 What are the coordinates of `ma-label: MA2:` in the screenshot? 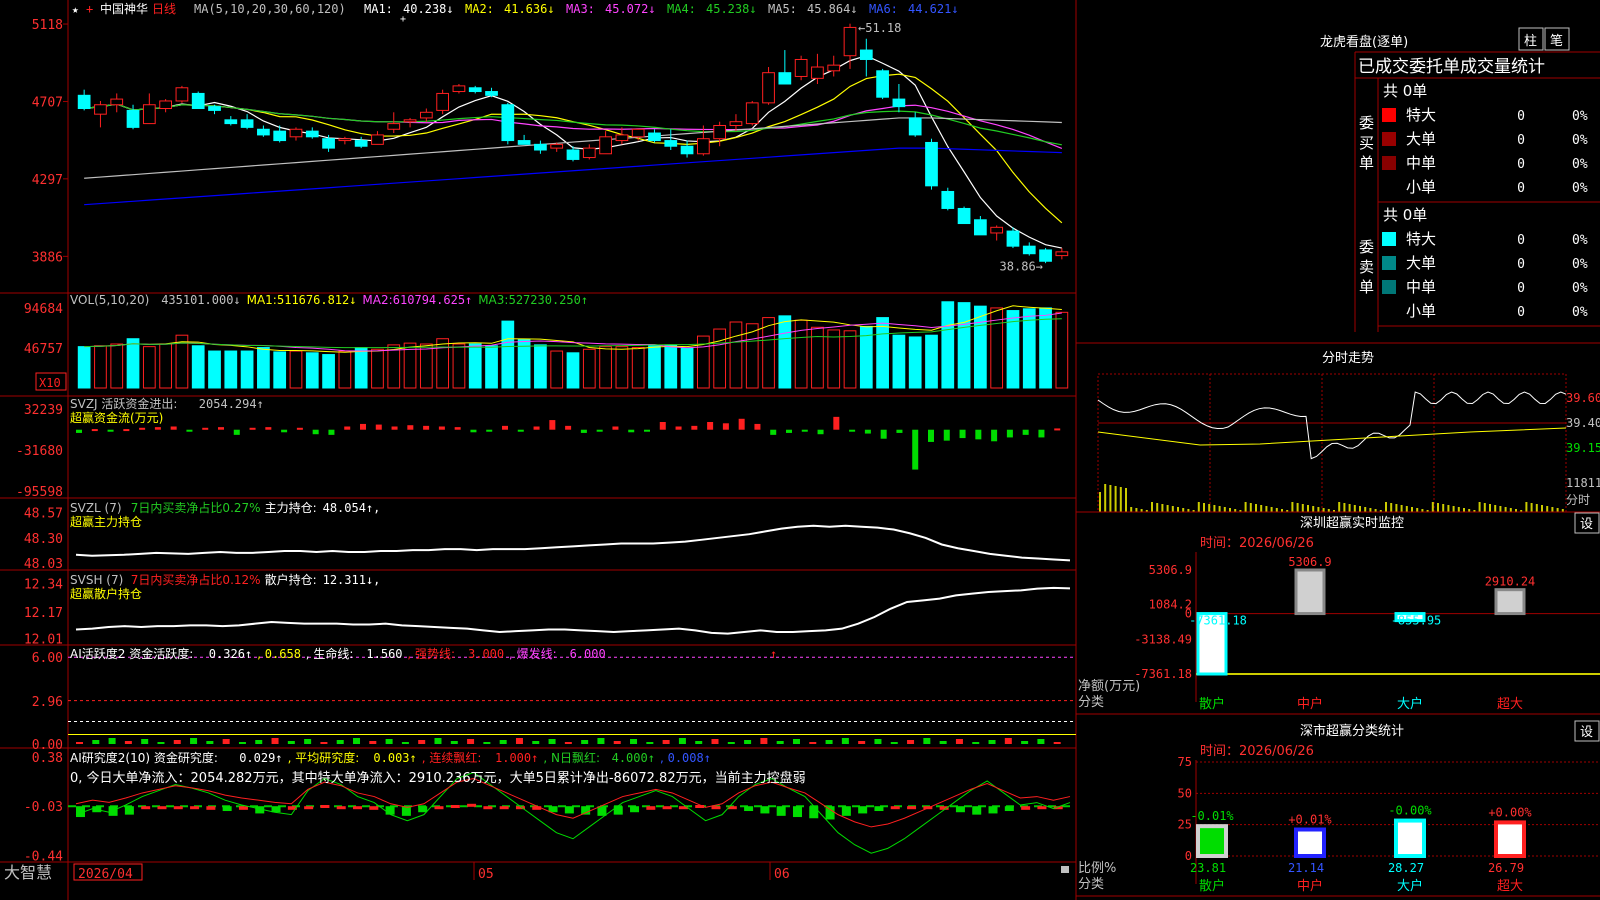 It's located at (479, 9).